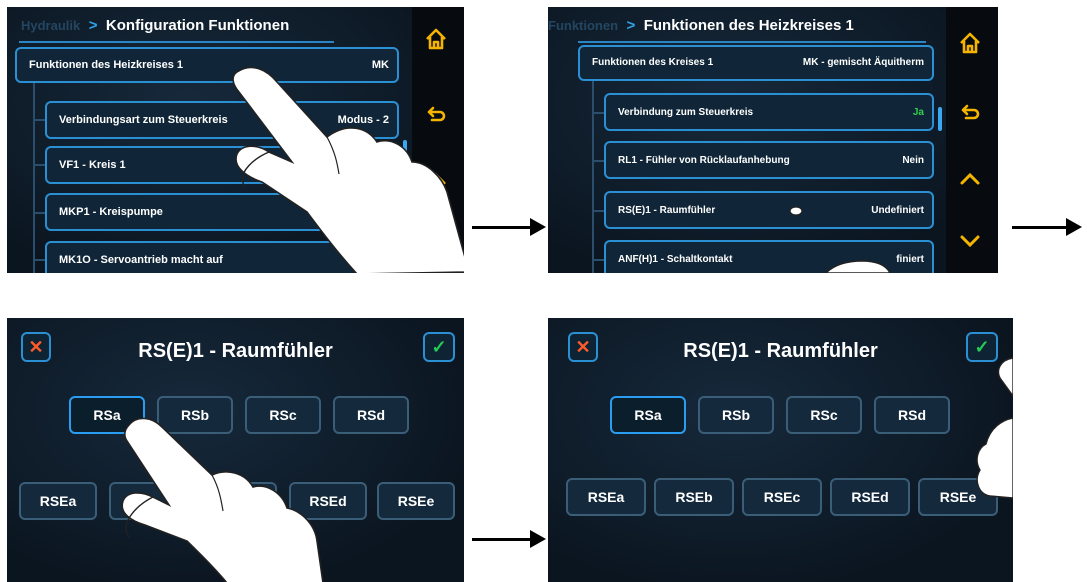  I want to click on row-value: Modus - 2, so click(363, 120).